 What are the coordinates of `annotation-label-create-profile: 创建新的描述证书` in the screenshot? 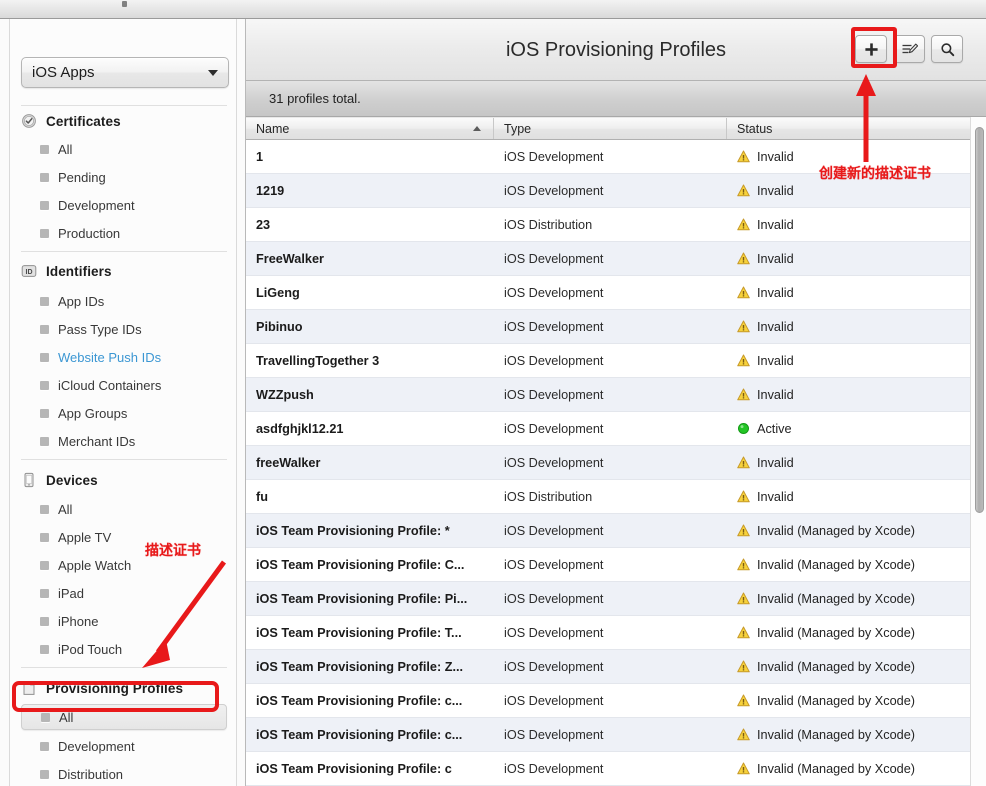 It's located at (875, 174).